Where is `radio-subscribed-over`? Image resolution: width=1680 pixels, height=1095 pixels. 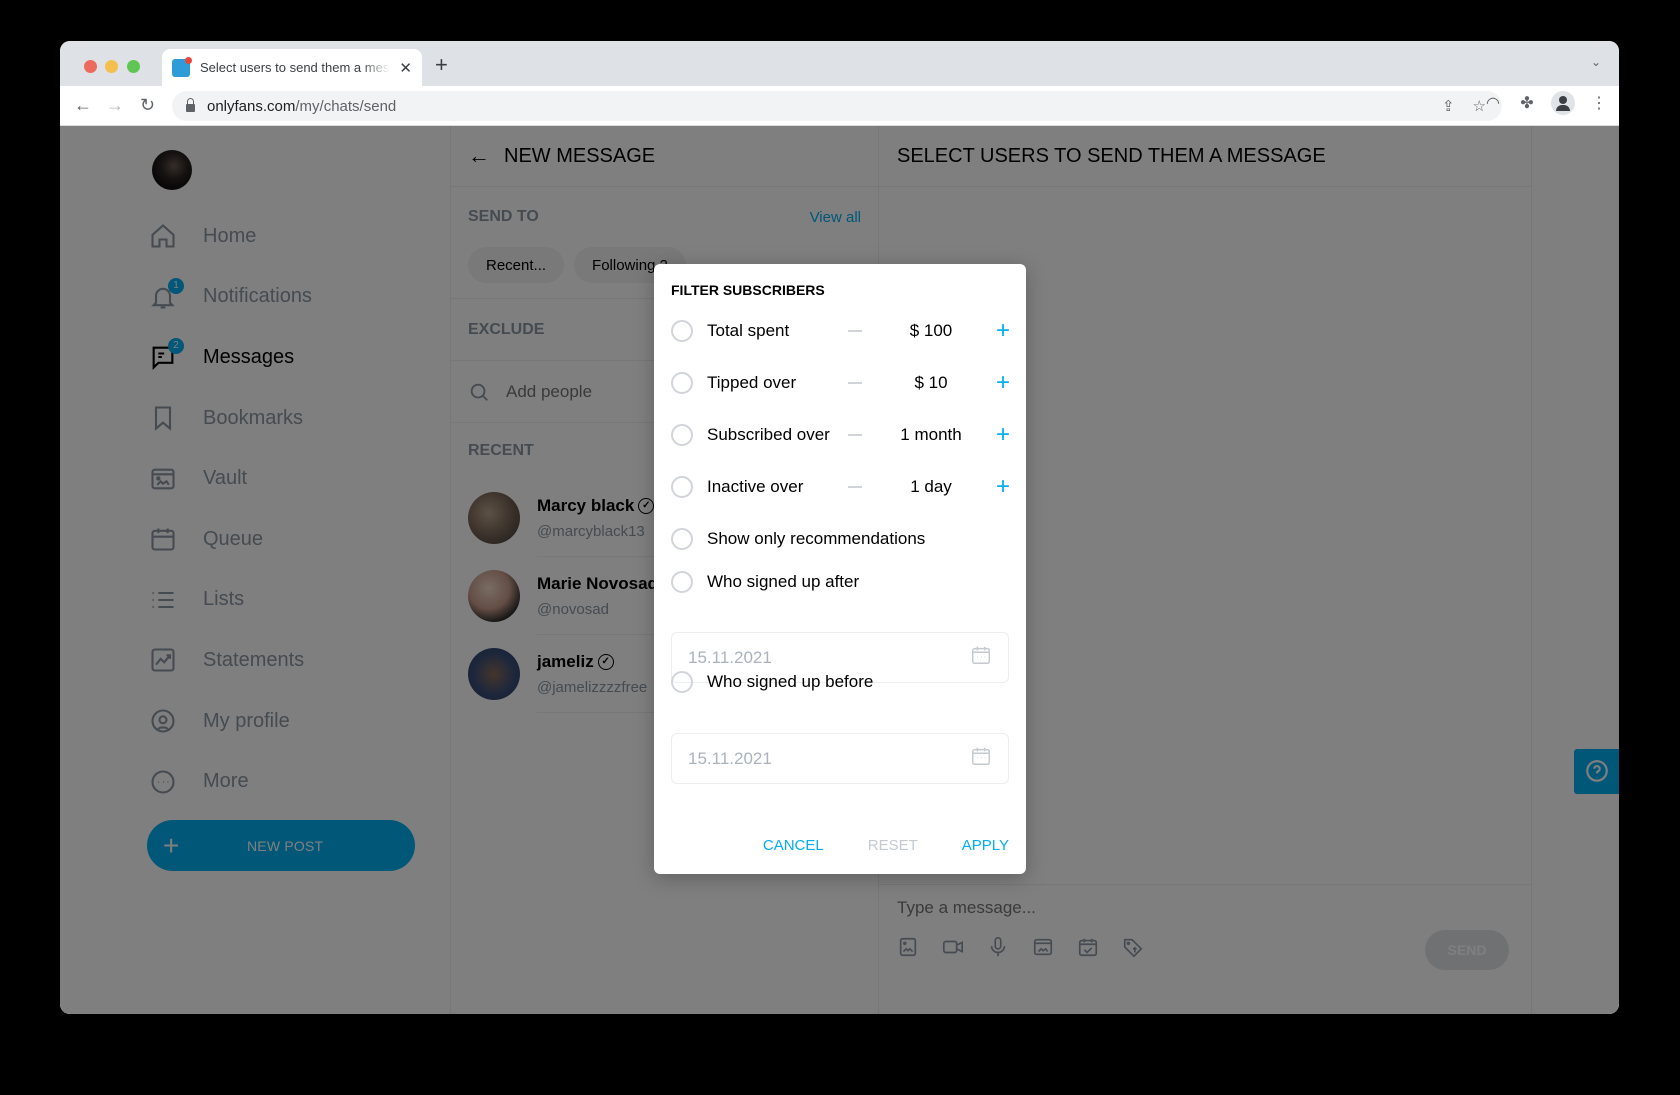 radio-subscribed-over is located at coordinates (682, 435).